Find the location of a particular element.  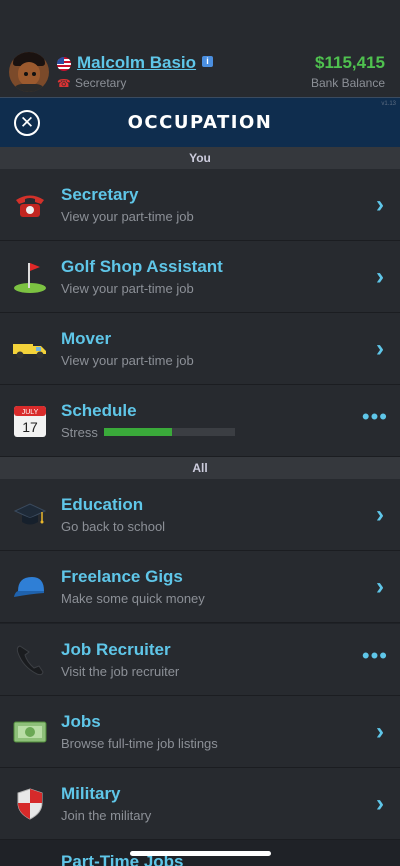

section-header-all: All is located at coordinates (200, 468).